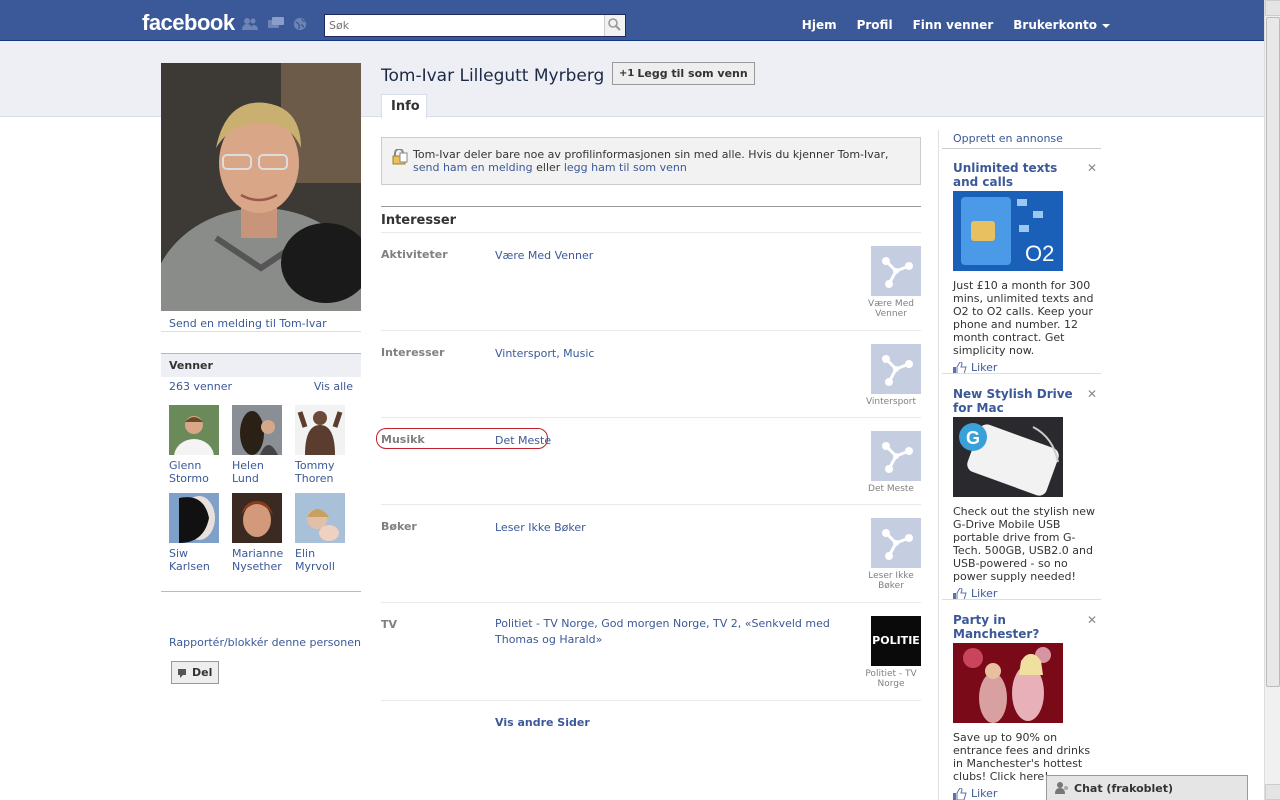 Image resolution: width=1280 pixels, height=800 pixels. Describe the element at coordinates (1272, 792) in the screenshot. I see `scroll-down-arrow` at that location.